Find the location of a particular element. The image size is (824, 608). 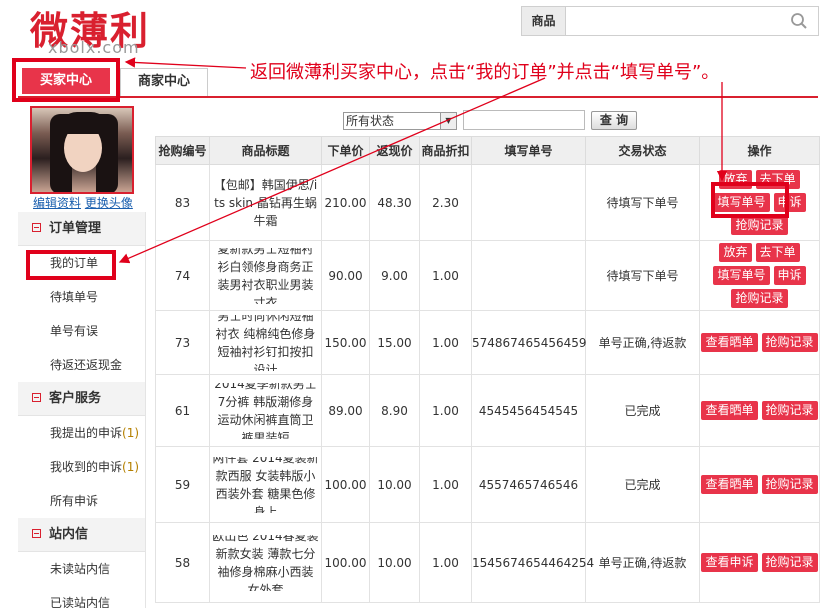

highlight-fill-tracking is located at coordinates (750, 200).